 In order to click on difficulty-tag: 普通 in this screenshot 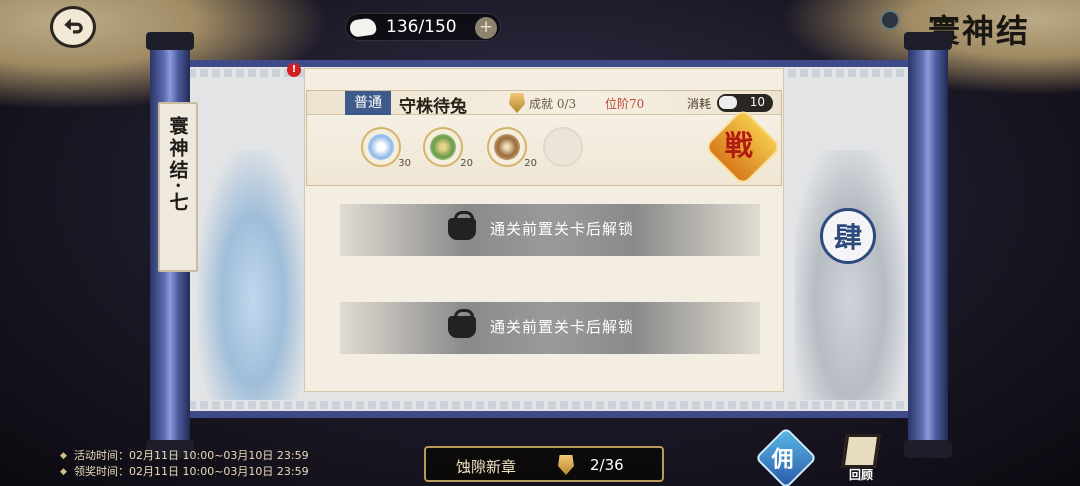, I will do `click(368, 103)`.